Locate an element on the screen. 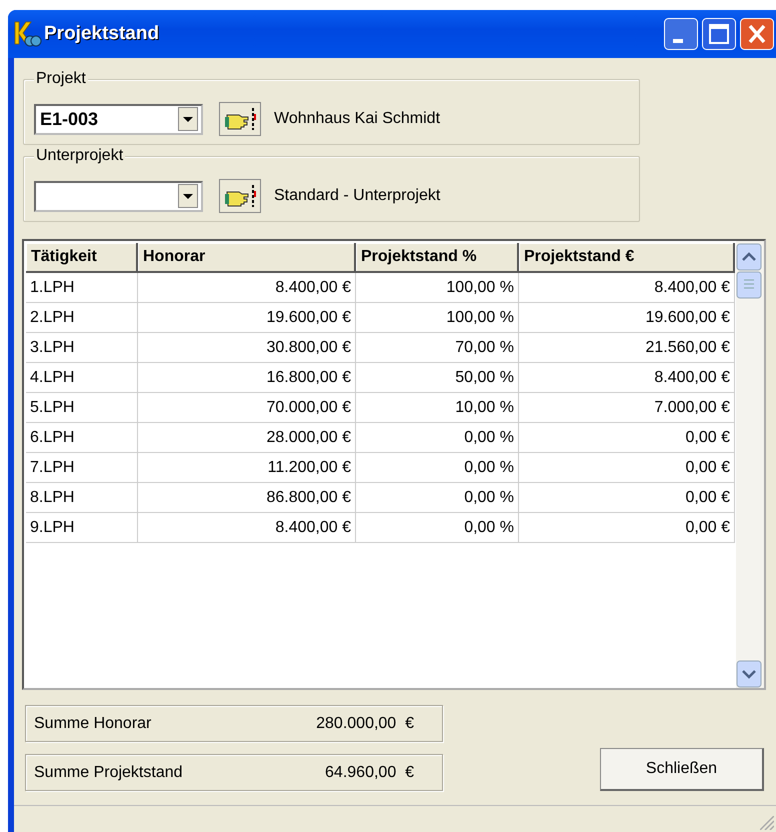 This screenshot has width=776, height=832. total-label: Summe Honorar is located at coordinates (93, 723).